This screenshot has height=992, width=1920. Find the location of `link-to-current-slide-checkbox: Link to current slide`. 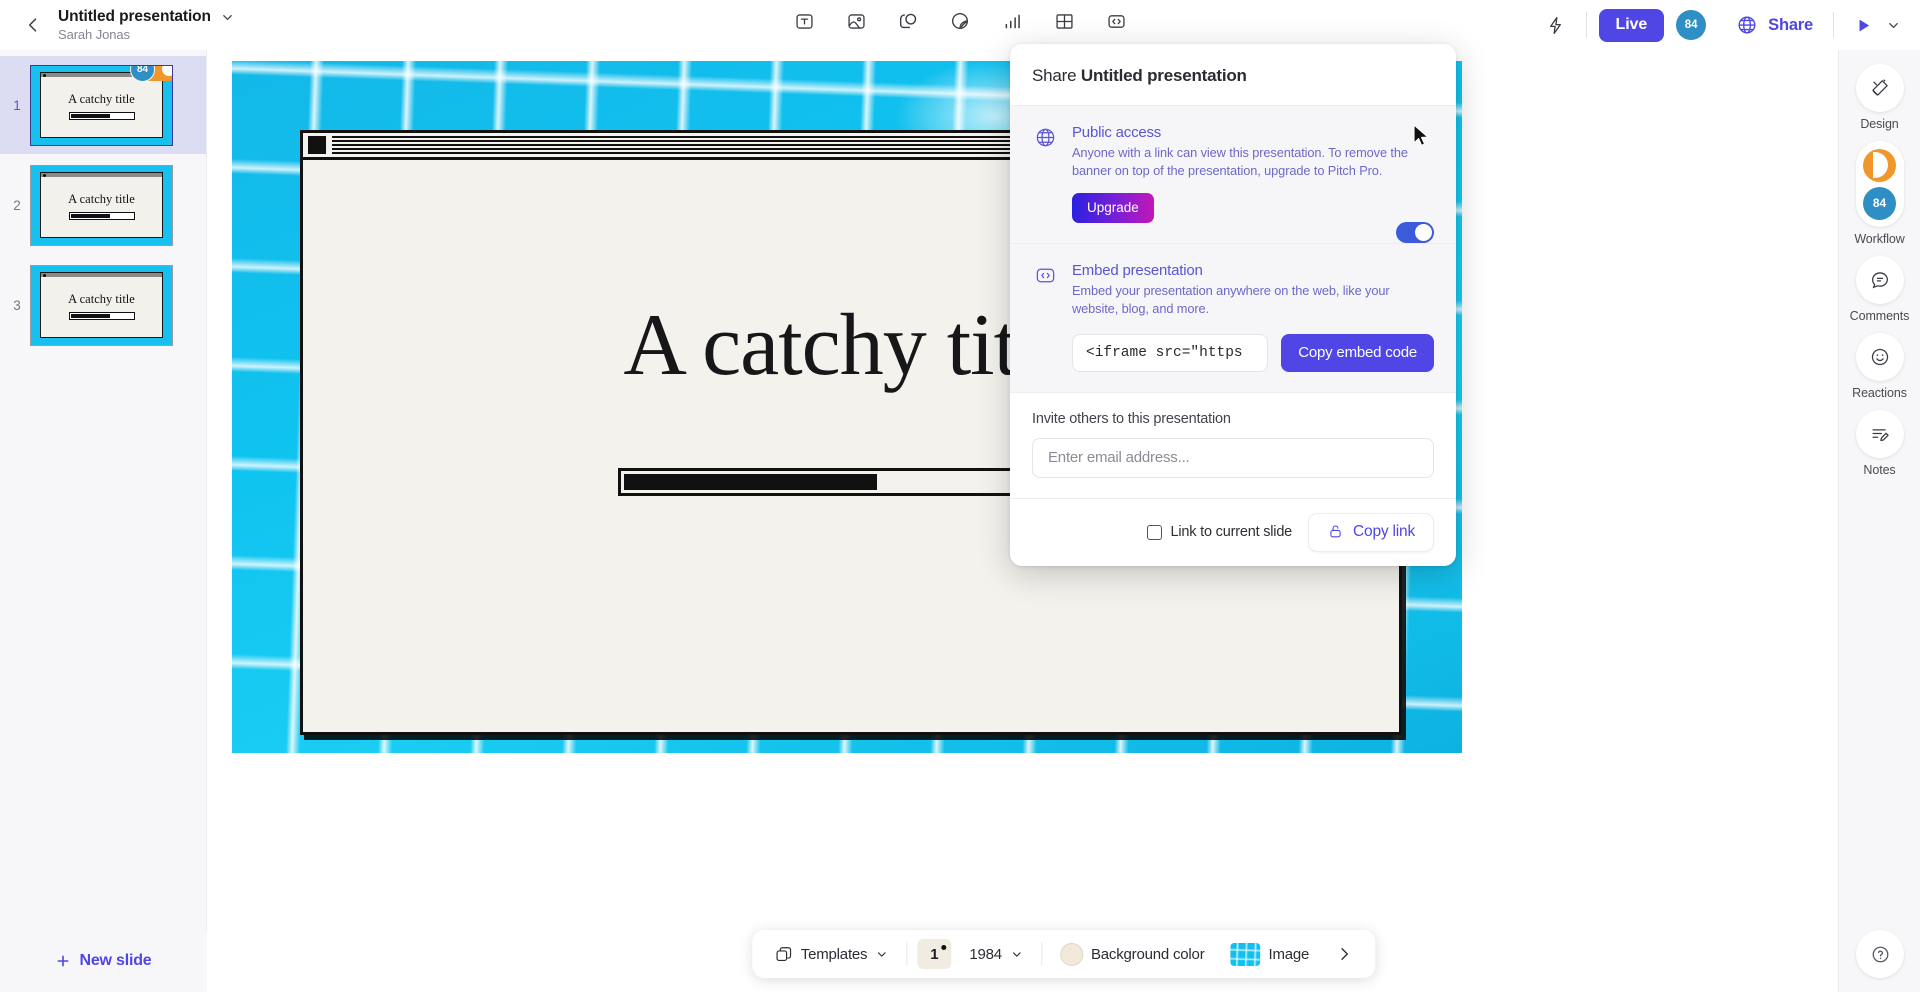

link-to-current-slide-checkbox: Link to current slide is located at coordinates (1219, 532).